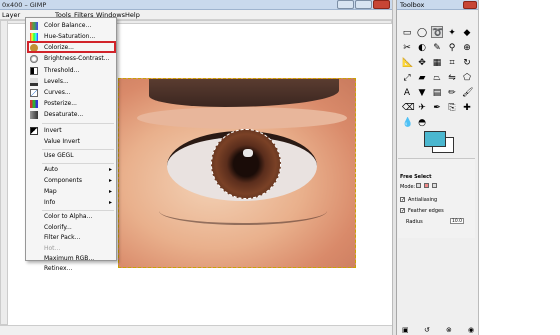  What do you see at coordinates (423, 200) in the screenshot?
I see `antialiasing-label: Antialiasing` at bounding box center [423, 200].